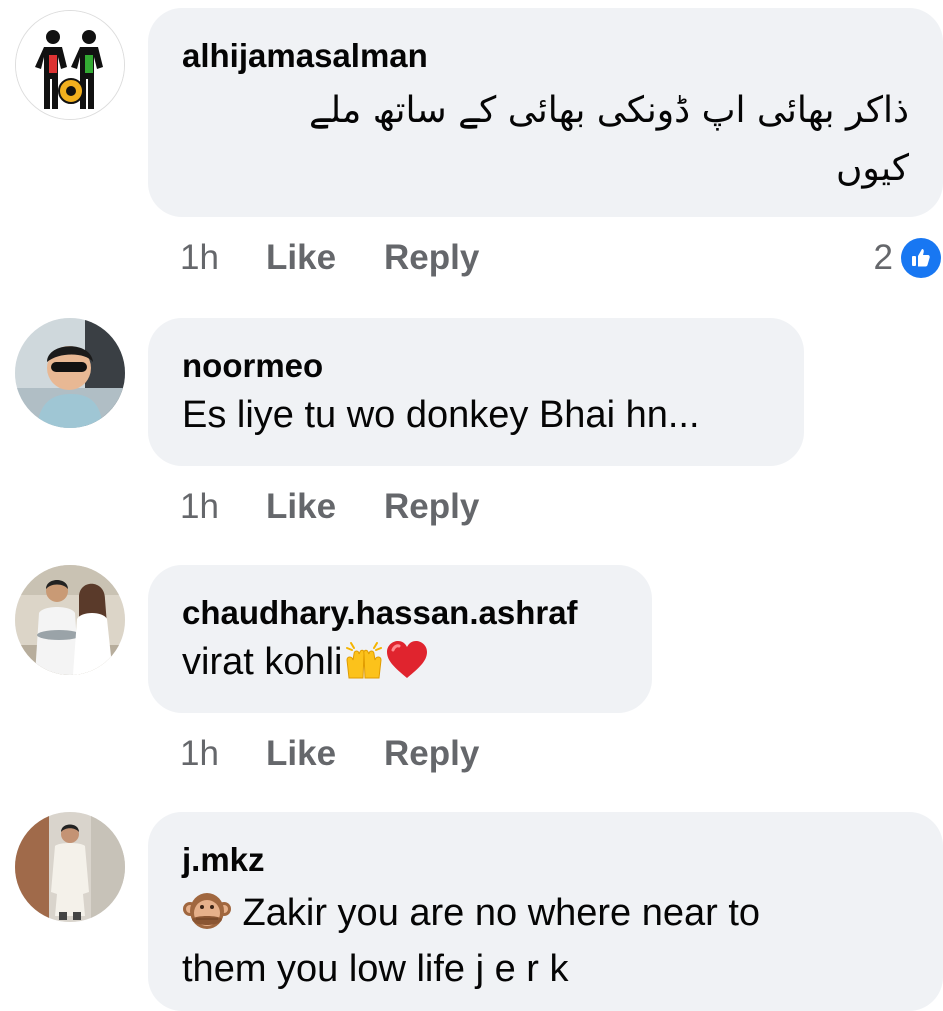 Image resolution: width=943 pixels, height=1011 pixels. I want to click on comment-text-line: Zakir you are no where near to, so click(545, 916).